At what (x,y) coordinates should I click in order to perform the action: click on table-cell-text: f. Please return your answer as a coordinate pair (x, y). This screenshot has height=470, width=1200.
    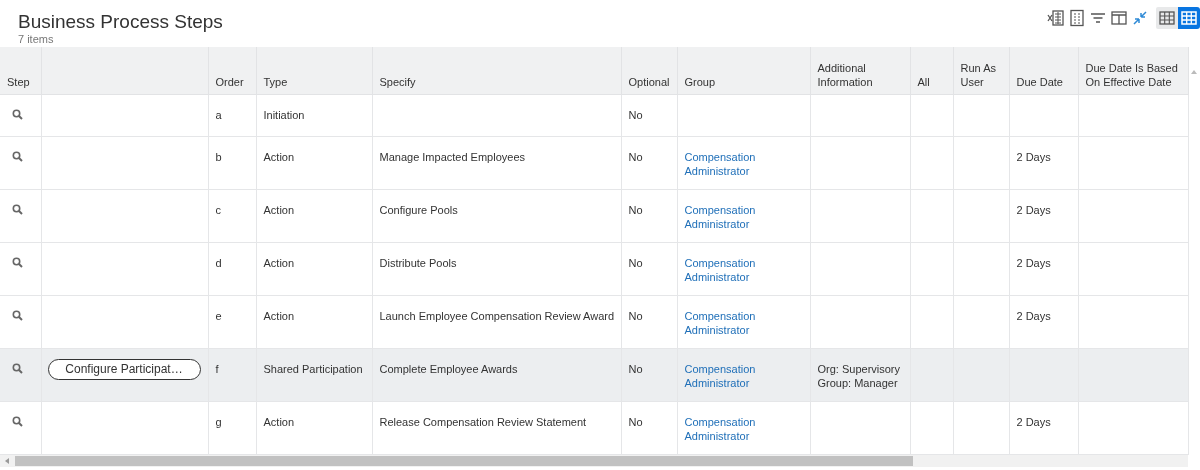
    Looking at the image, I should click on (217, 368).